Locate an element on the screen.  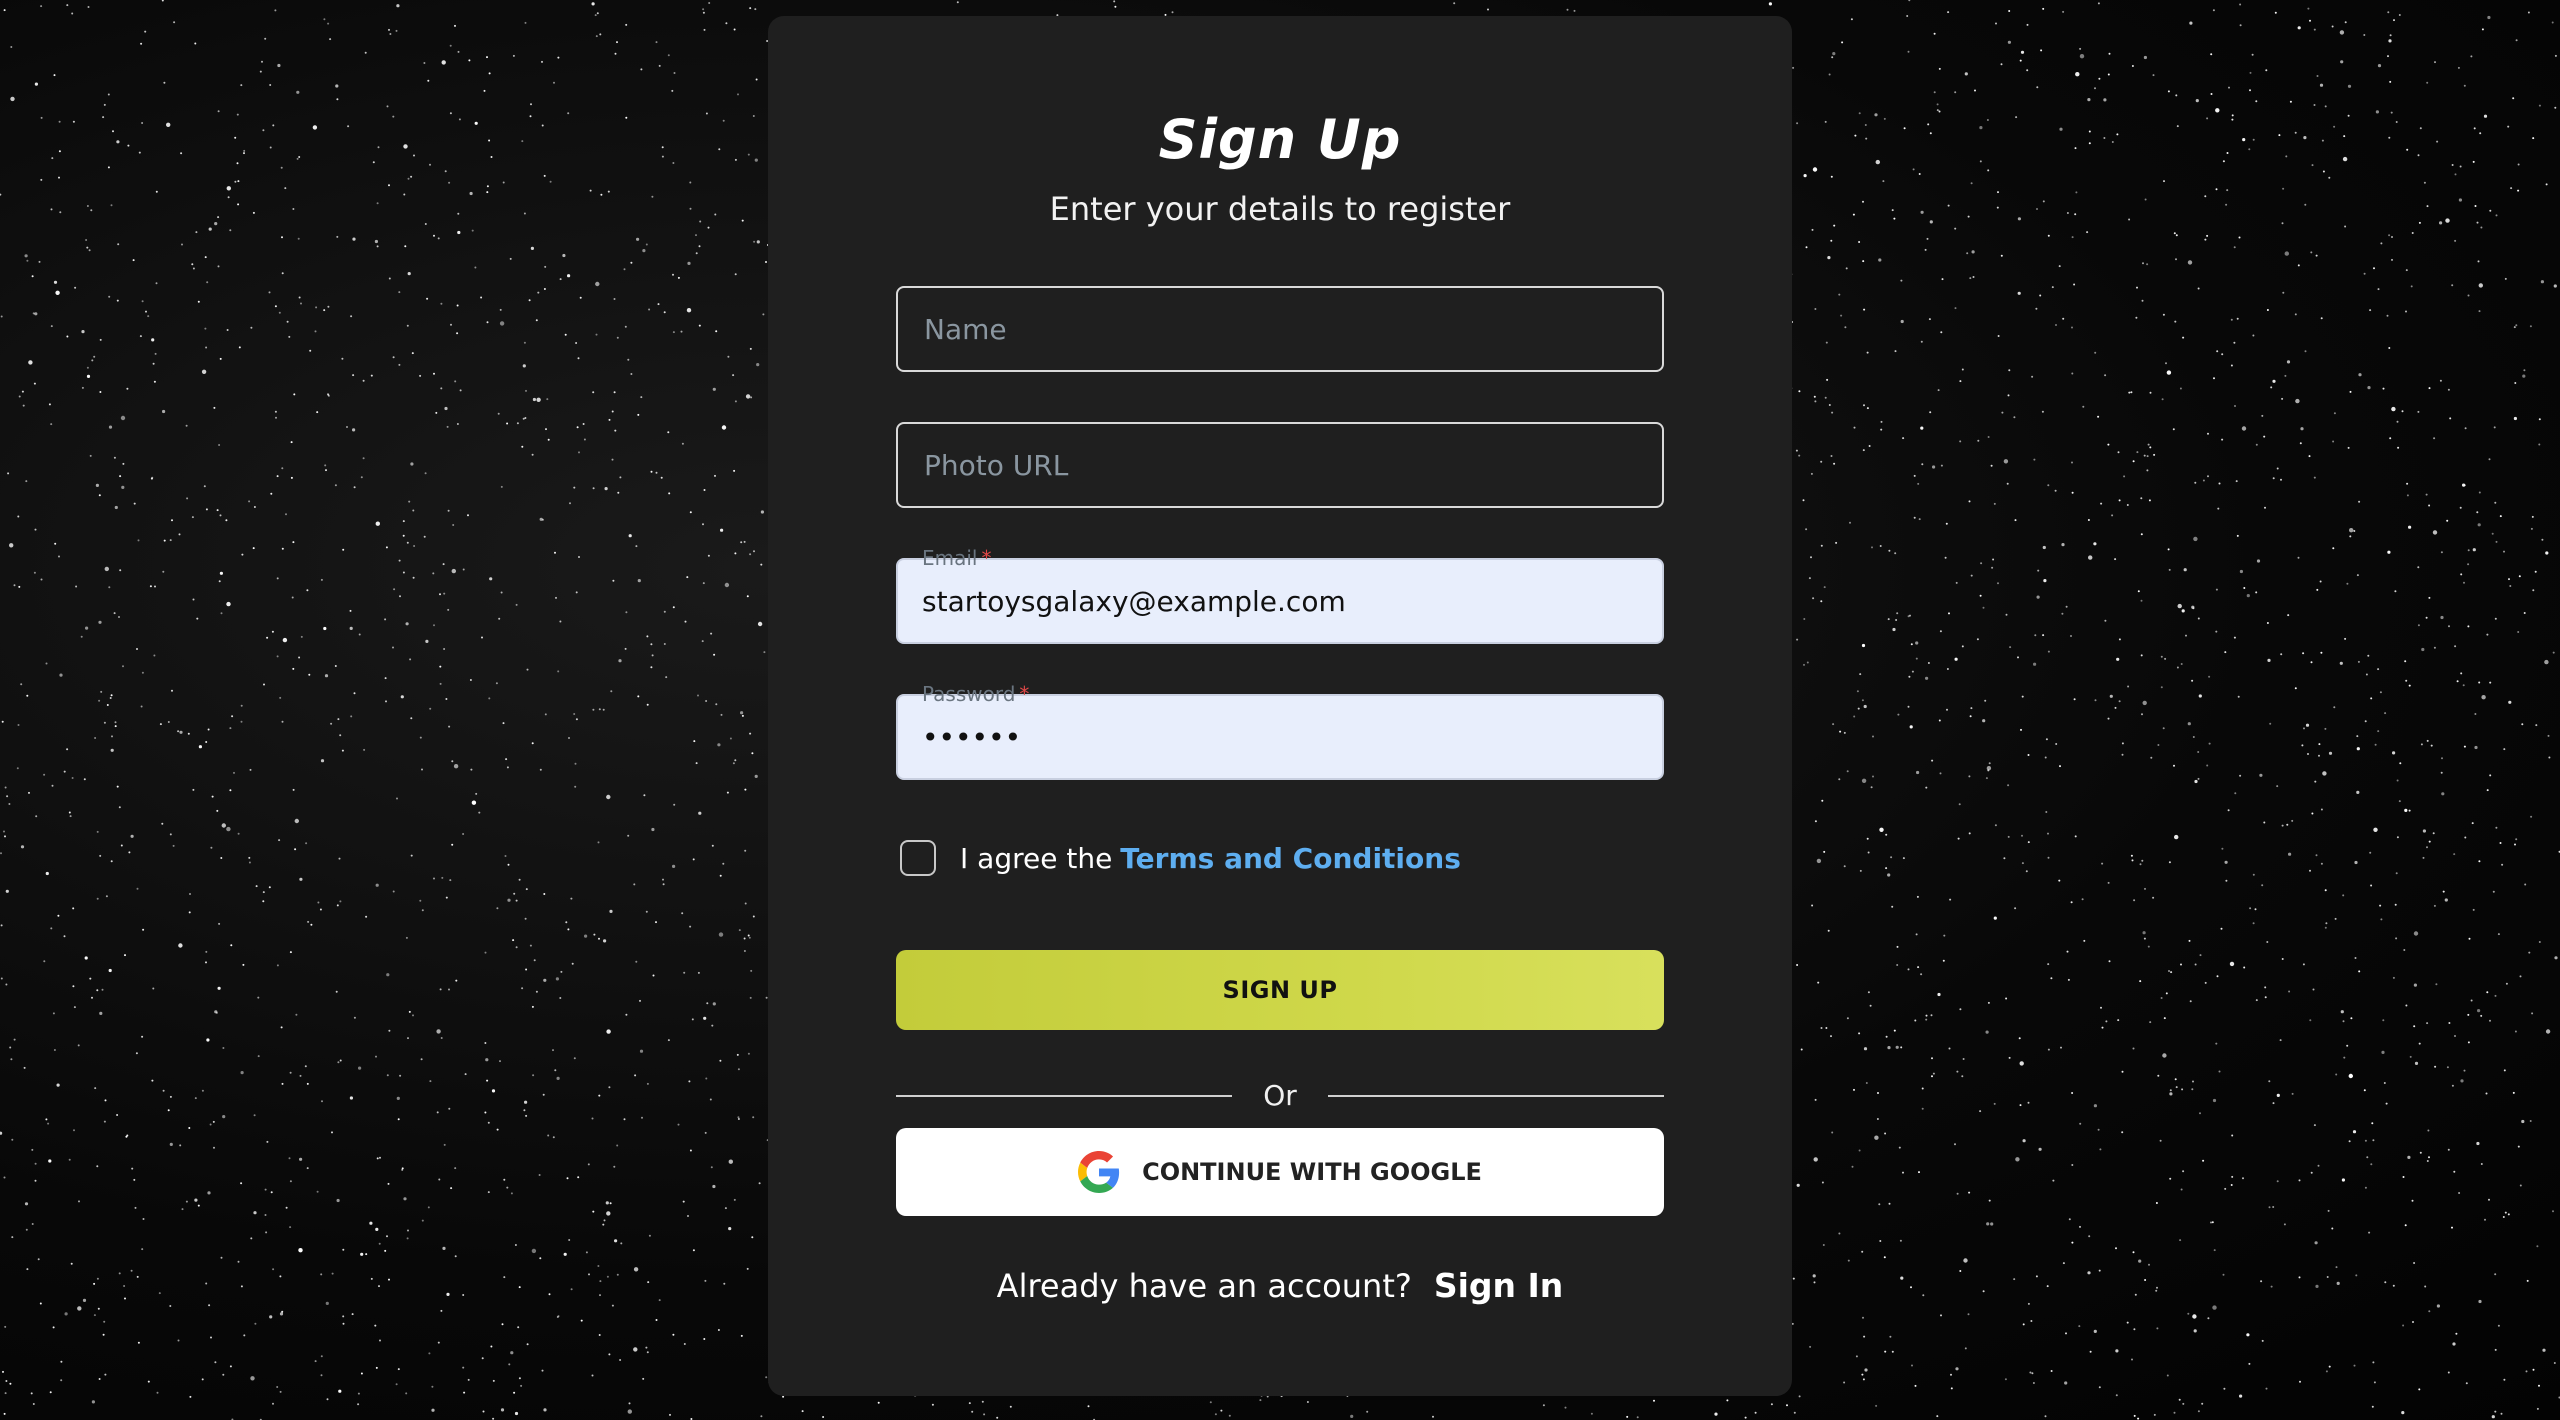
photo-url-input is located at coordinates (1280, 465).